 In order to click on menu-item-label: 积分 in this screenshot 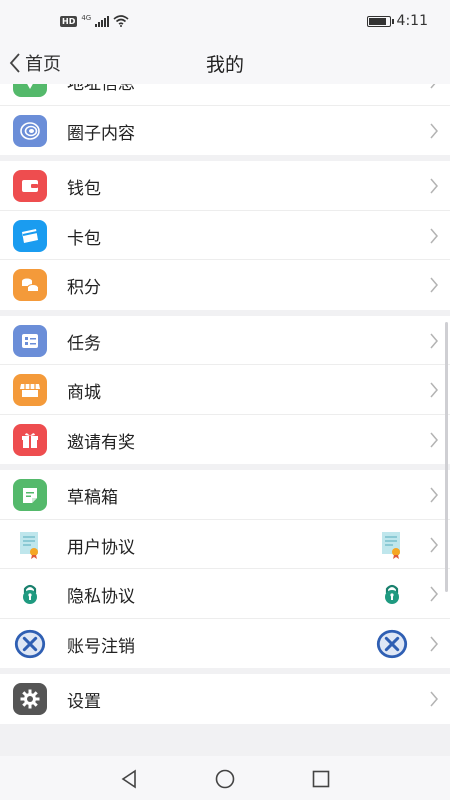, I will do `click(84, 288)`.